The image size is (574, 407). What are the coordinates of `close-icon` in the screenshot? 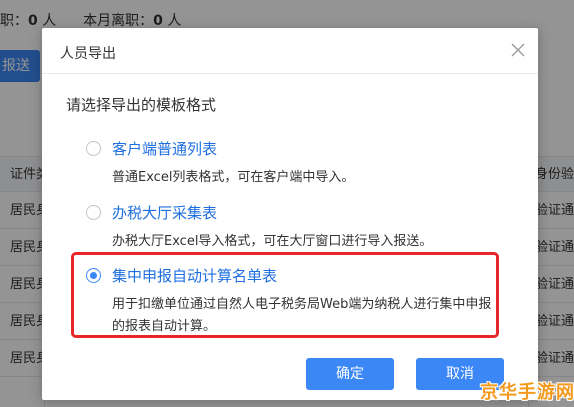 It's located at (518, 50).